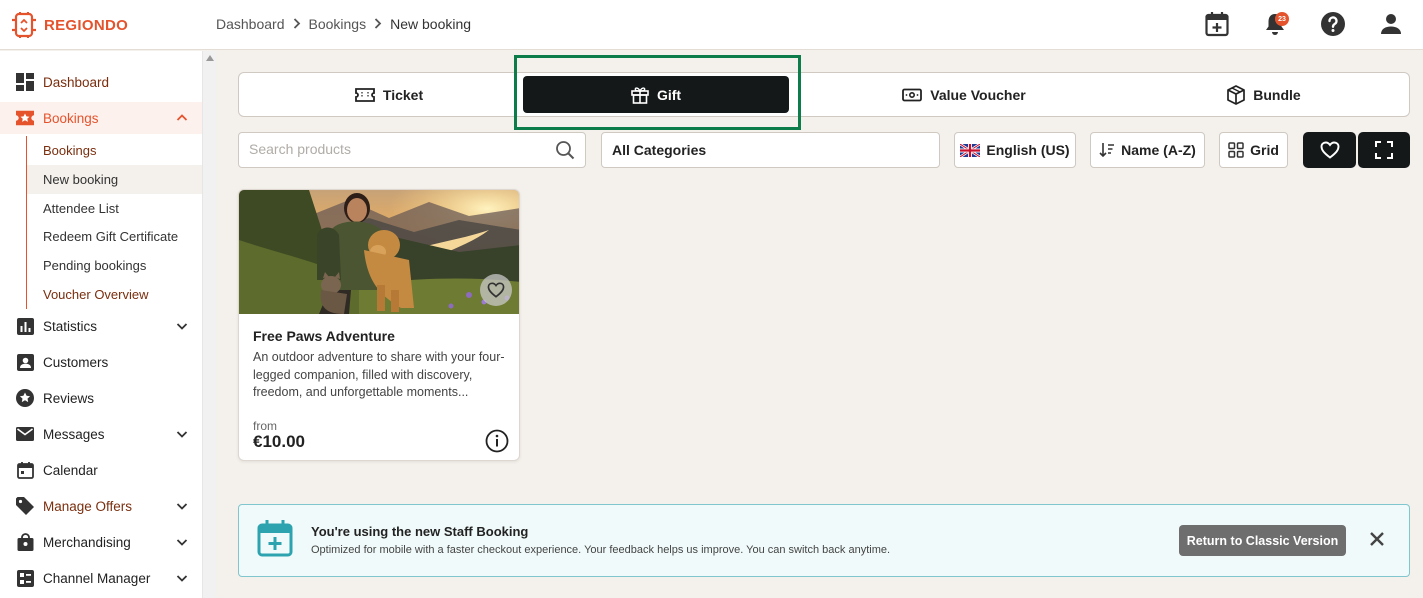 The image size is (1423, 598). What do you see at coordinates (70, 470) in the screenshot?
I see `sidebar-label: Calendar` at bounding box center [70, 470].